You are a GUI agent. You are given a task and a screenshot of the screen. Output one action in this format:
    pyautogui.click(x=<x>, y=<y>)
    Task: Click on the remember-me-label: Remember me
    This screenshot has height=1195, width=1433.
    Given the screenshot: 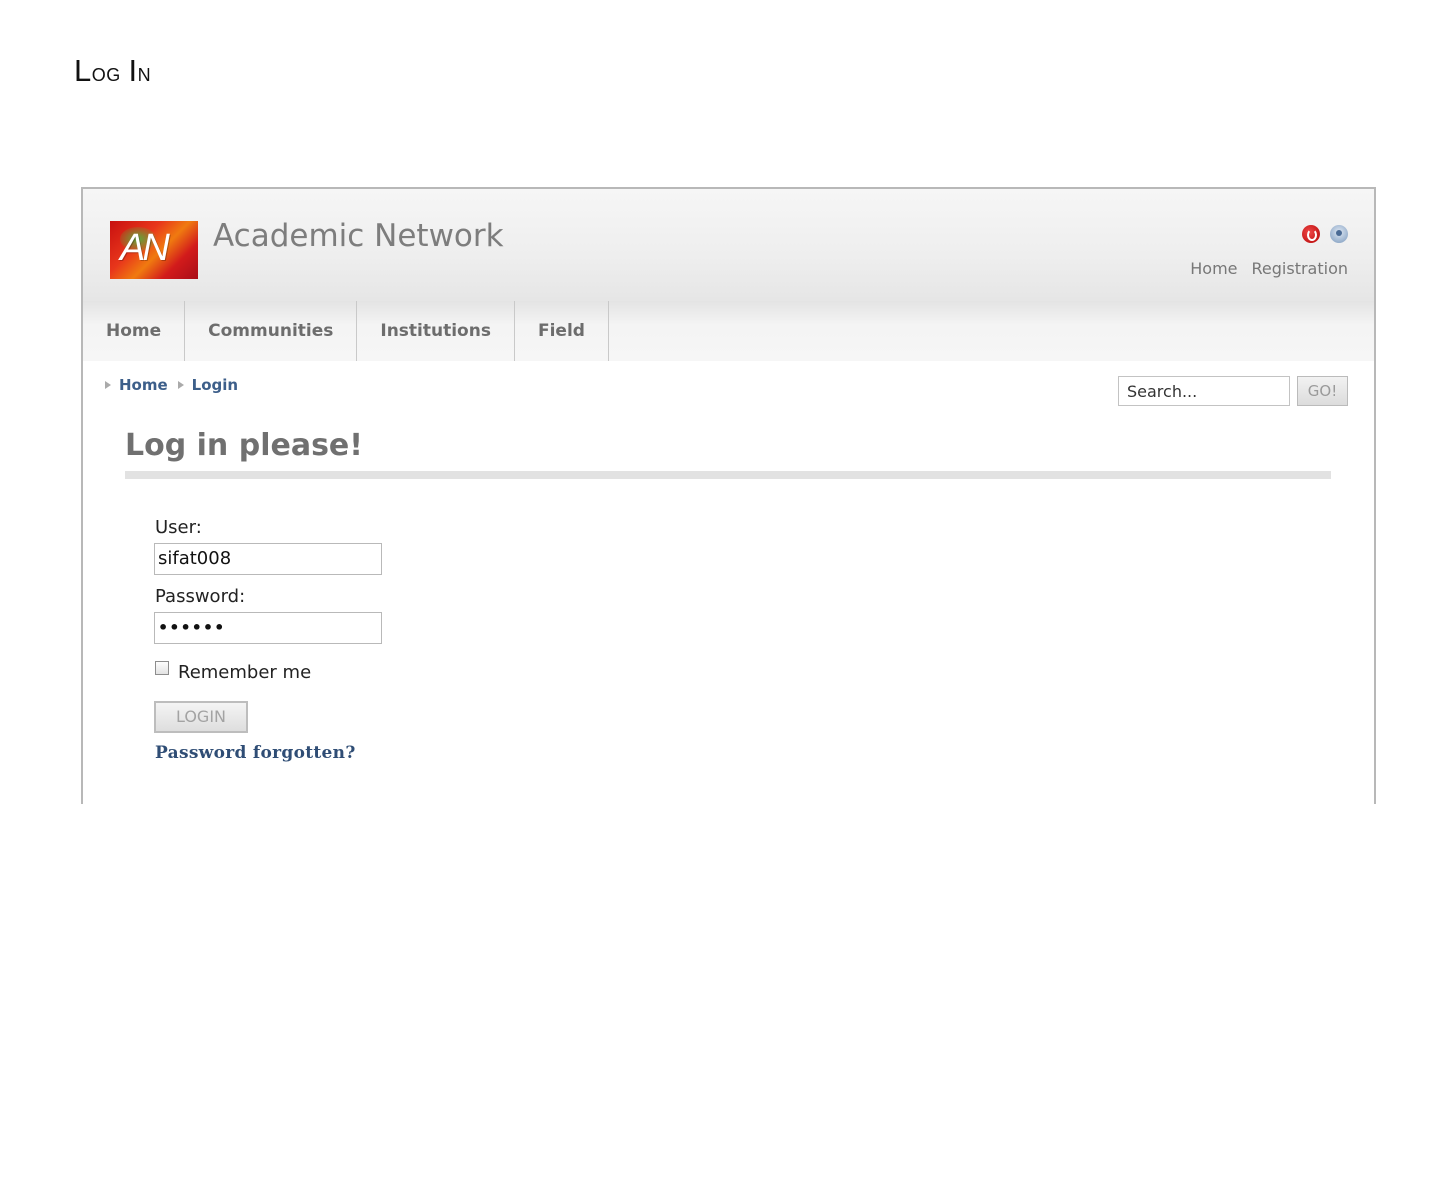 What is the action you would take?
    pyautogui.click(x=245, y=672)
    